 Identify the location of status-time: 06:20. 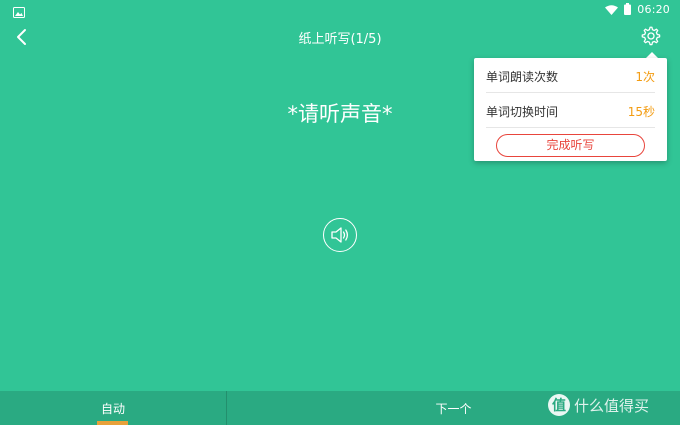
(653, 9).